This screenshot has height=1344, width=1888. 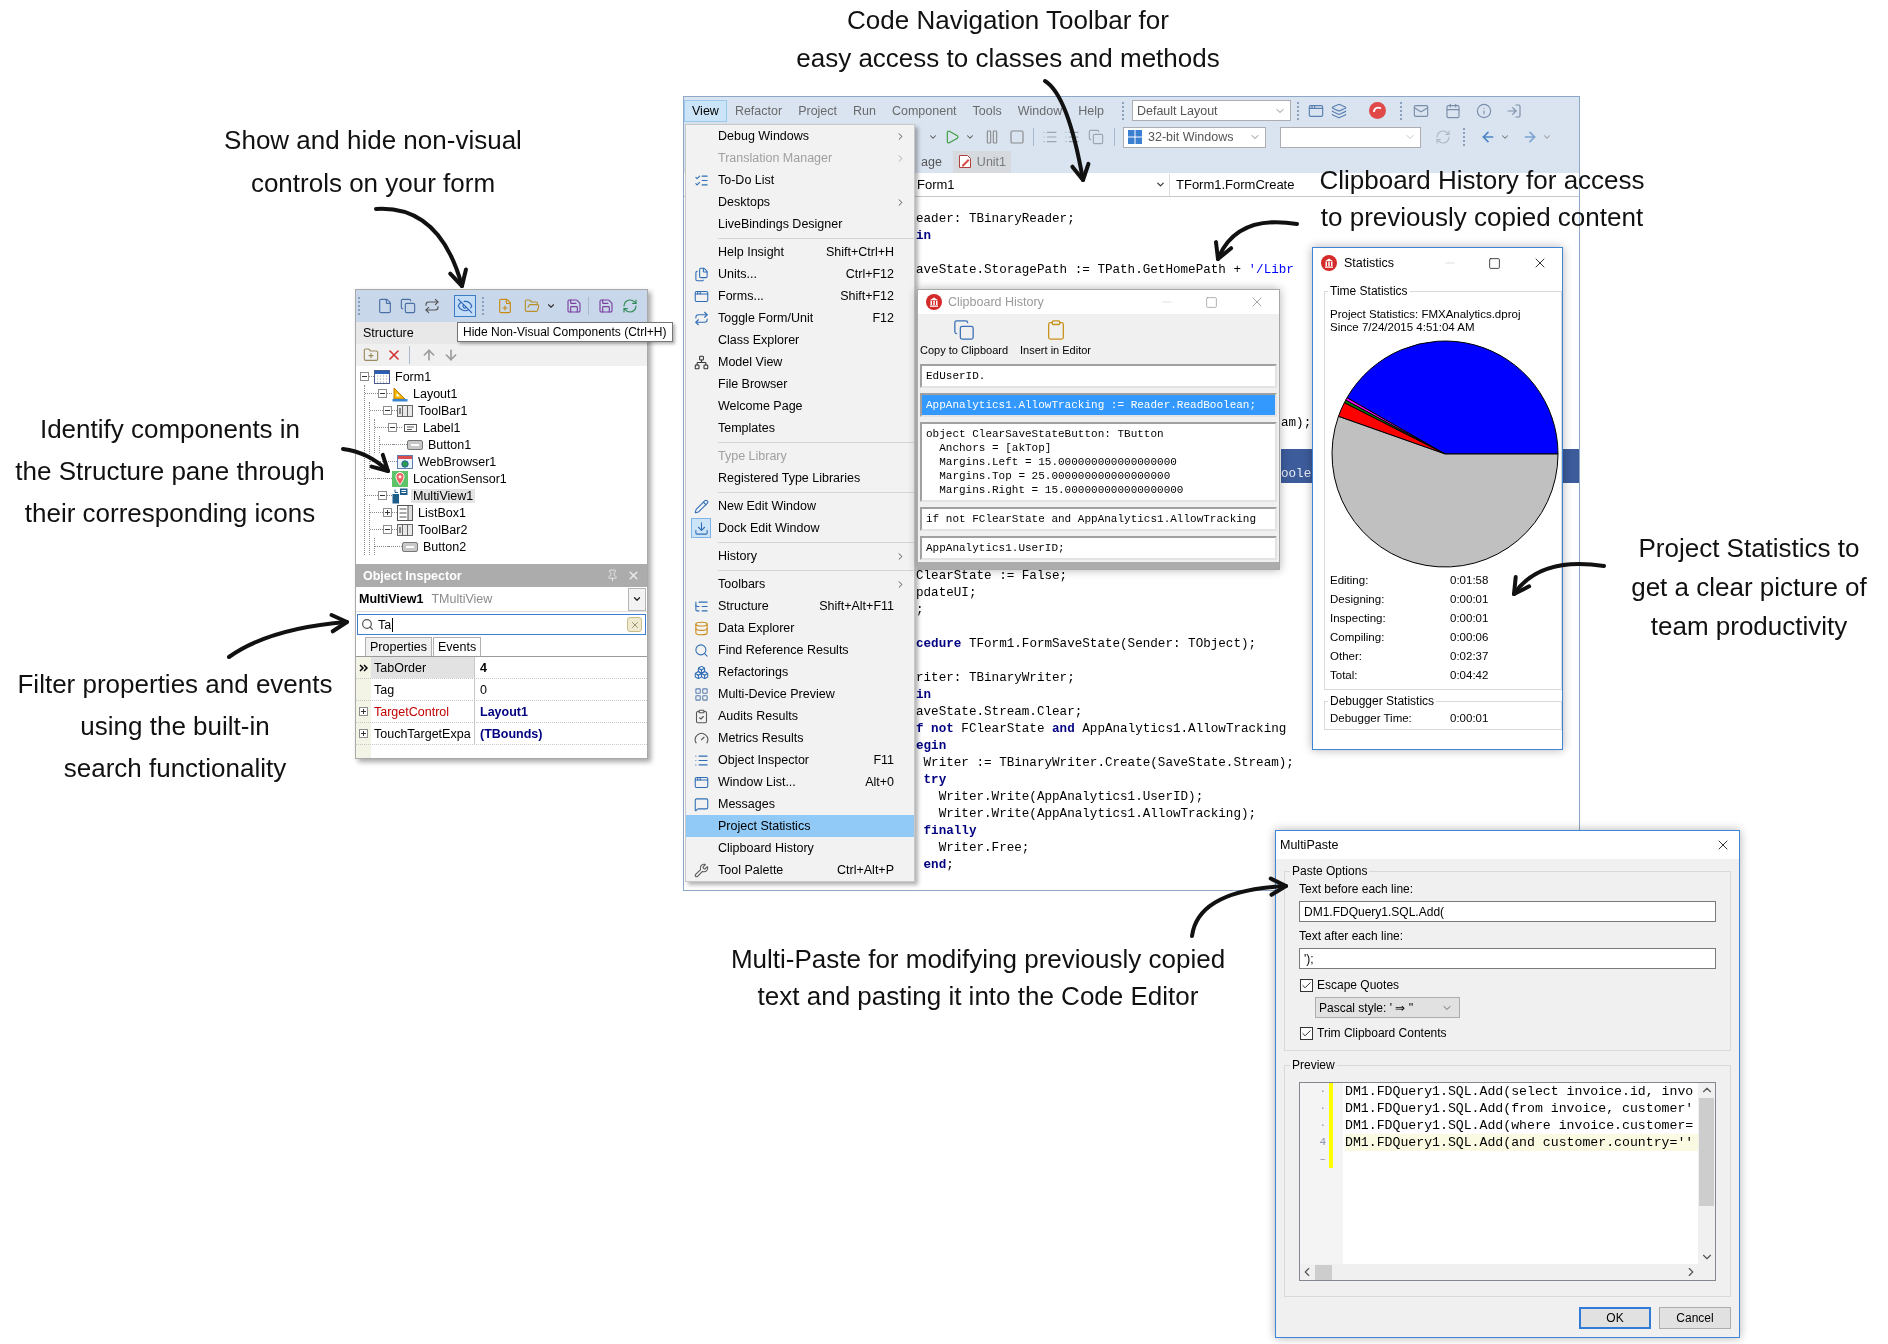 What do you see at coordinates (1040, 110) in the screenshot?
I see `menu-bar-item: Window` at bounding box center [1040, 110].